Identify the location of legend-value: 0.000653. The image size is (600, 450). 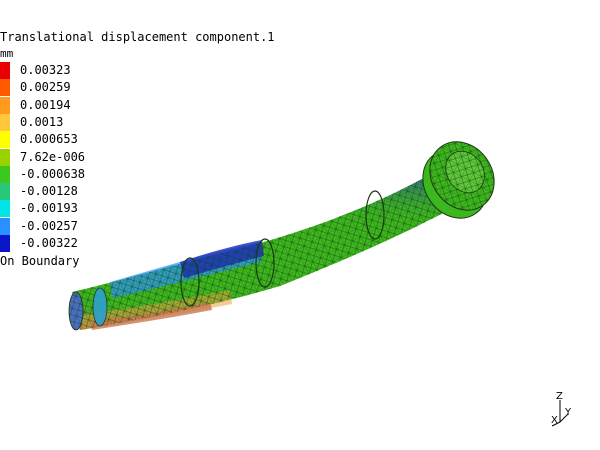
(49, 139).